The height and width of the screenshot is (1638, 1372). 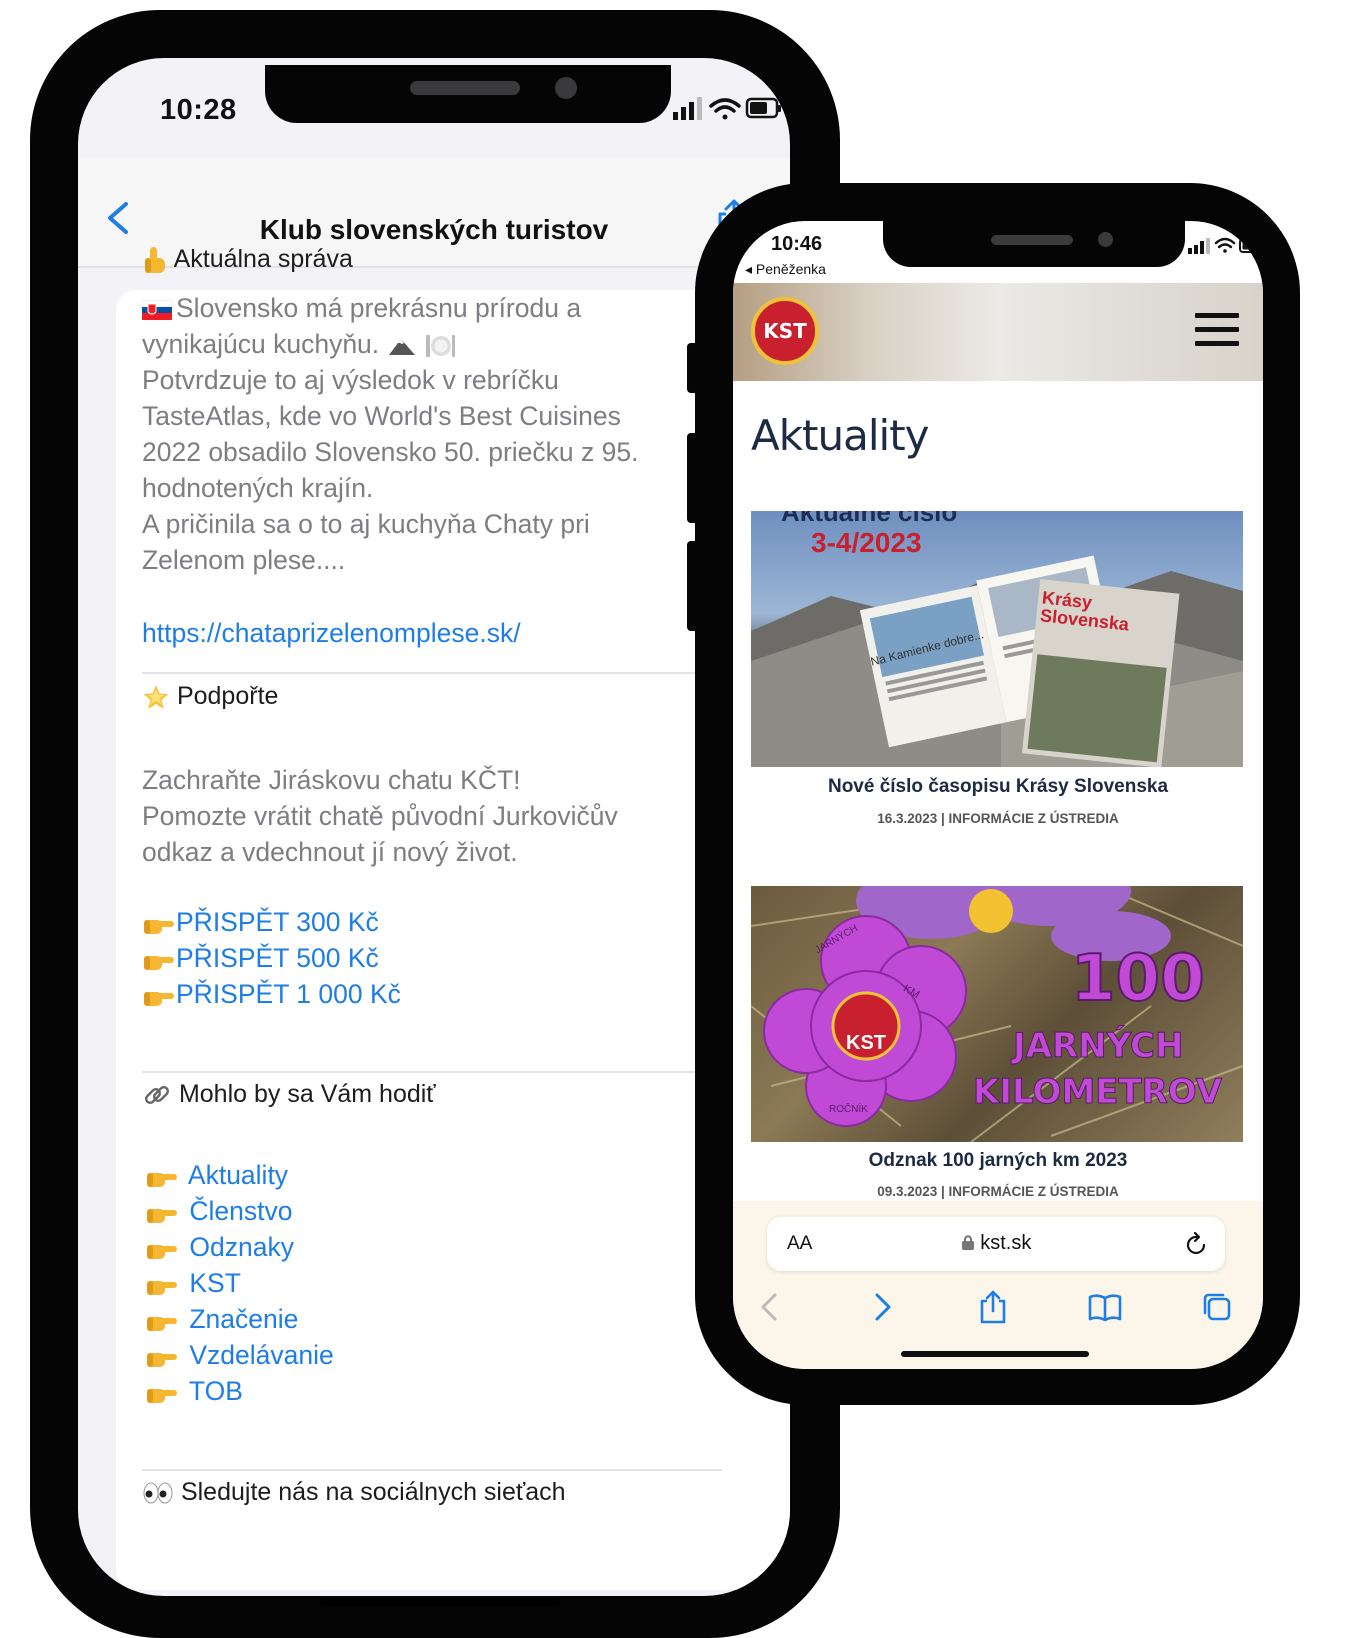 What do you see at coordinates (401, 347) in the screenshot?
I see `mountain-icon` at bounding box center [401, 347].